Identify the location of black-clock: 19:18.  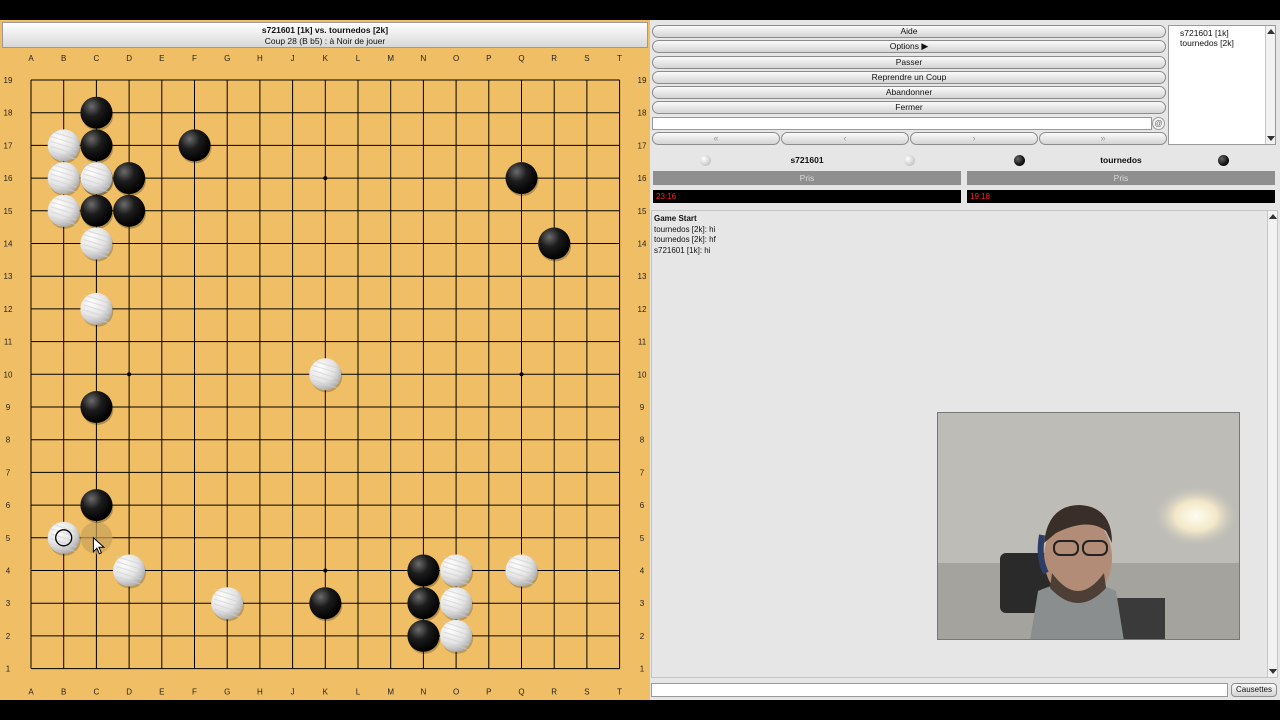
(1121, 196).